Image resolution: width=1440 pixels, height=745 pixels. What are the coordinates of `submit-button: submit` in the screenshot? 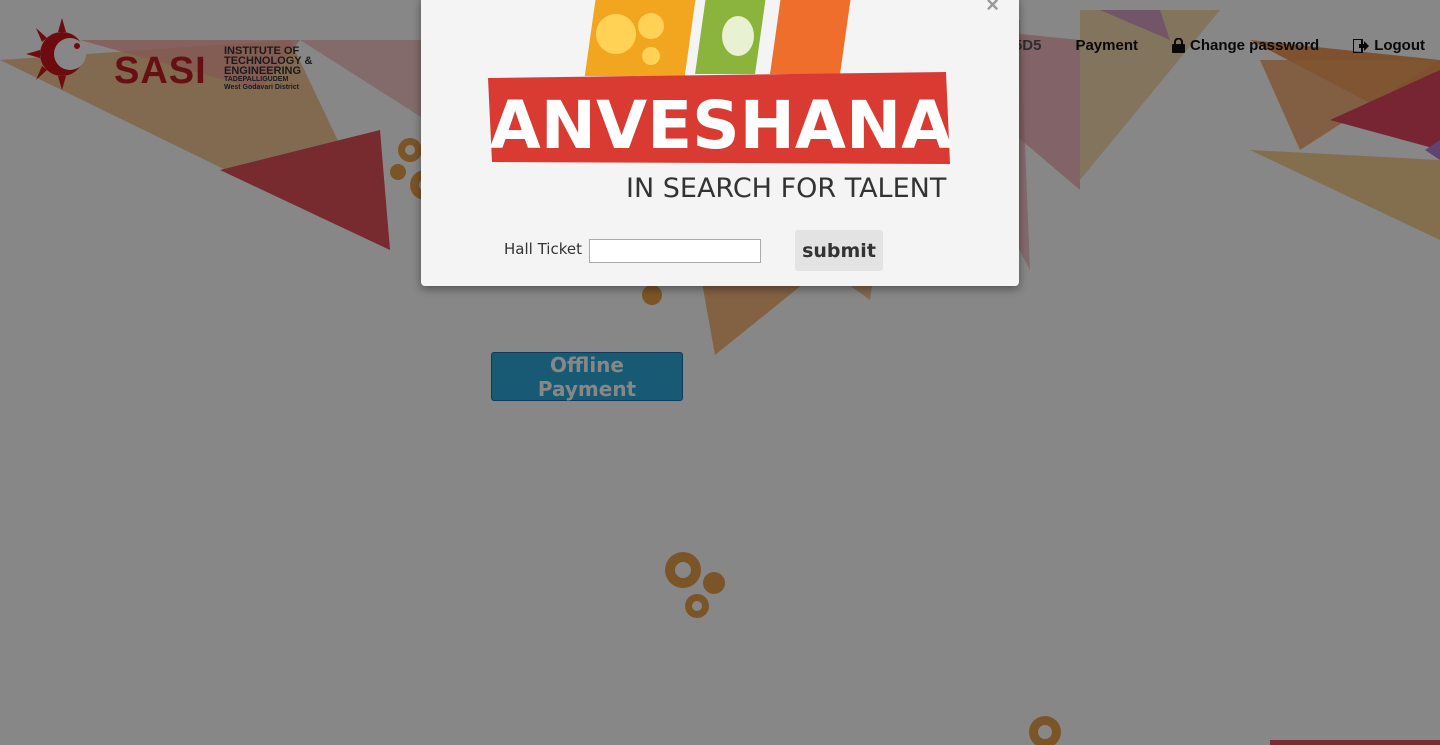 It's located at (839, 250).